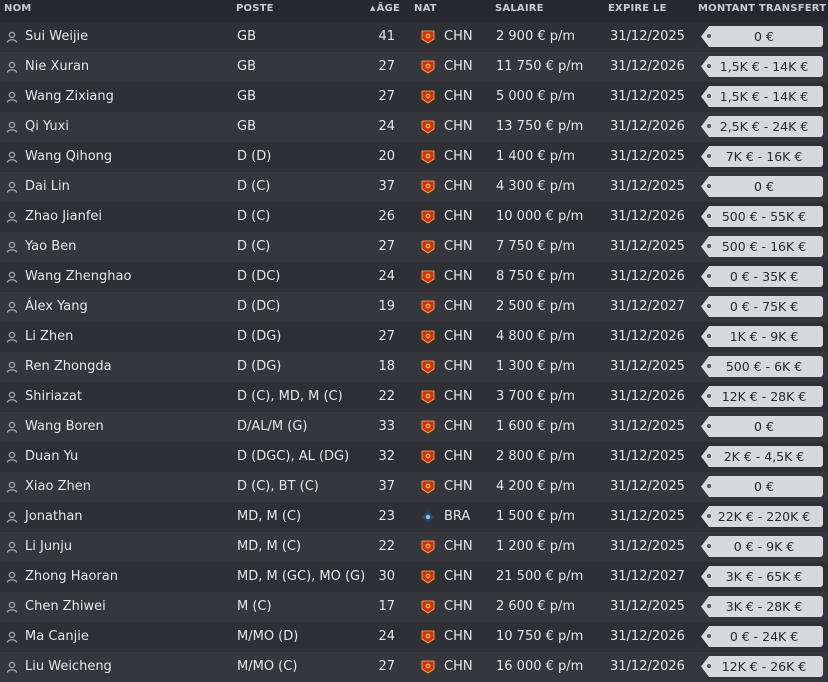  What do you see at coordinates (68, 156) in the screenshot?
I see `player-name: Wang Qihong` at bounding box center [68, 156].